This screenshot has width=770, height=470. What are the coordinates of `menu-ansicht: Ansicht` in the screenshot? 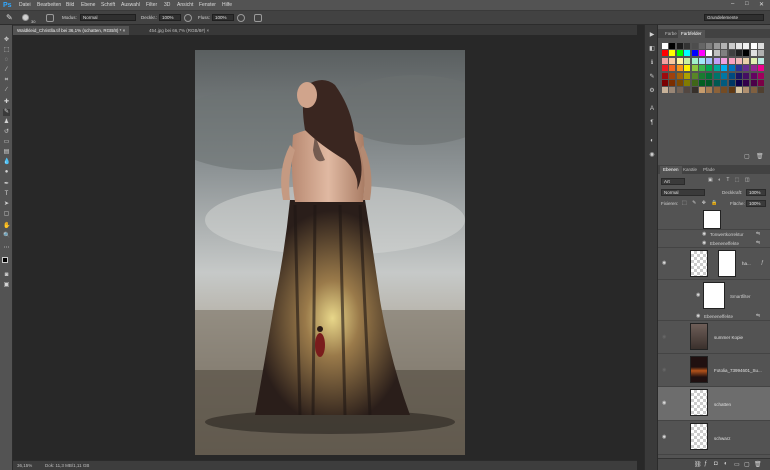 It's located at (185, 5).